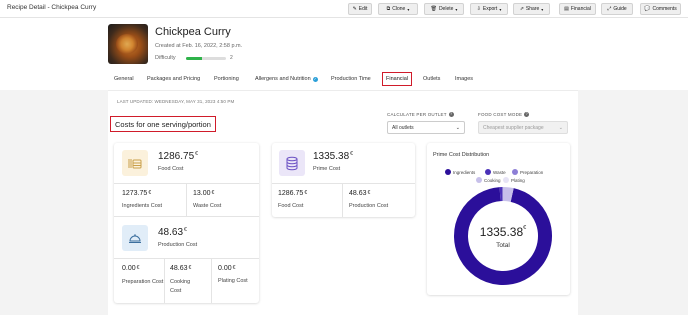 Image resolution: width=688 pixels, height=315 pixels. Describe the element at coordinates (388, 8) in the screenshot. I see `clone-icon: ⧉` at that location.